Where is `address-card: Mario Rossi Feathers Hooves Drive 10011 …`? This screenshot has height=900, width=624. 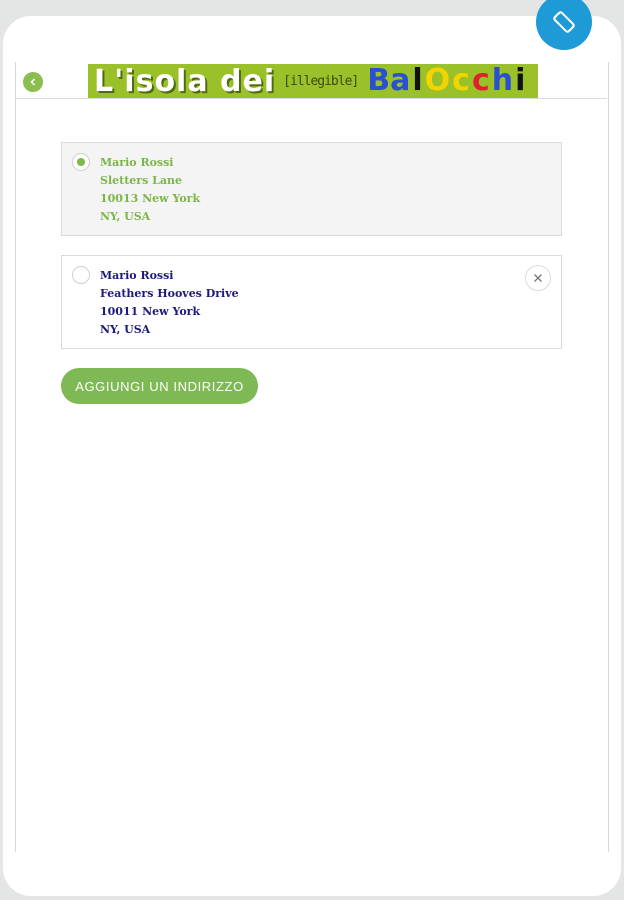 address-card: Mario Rossi Feathers Hooves Drive 10011 … is located at coordinates (311, 302).